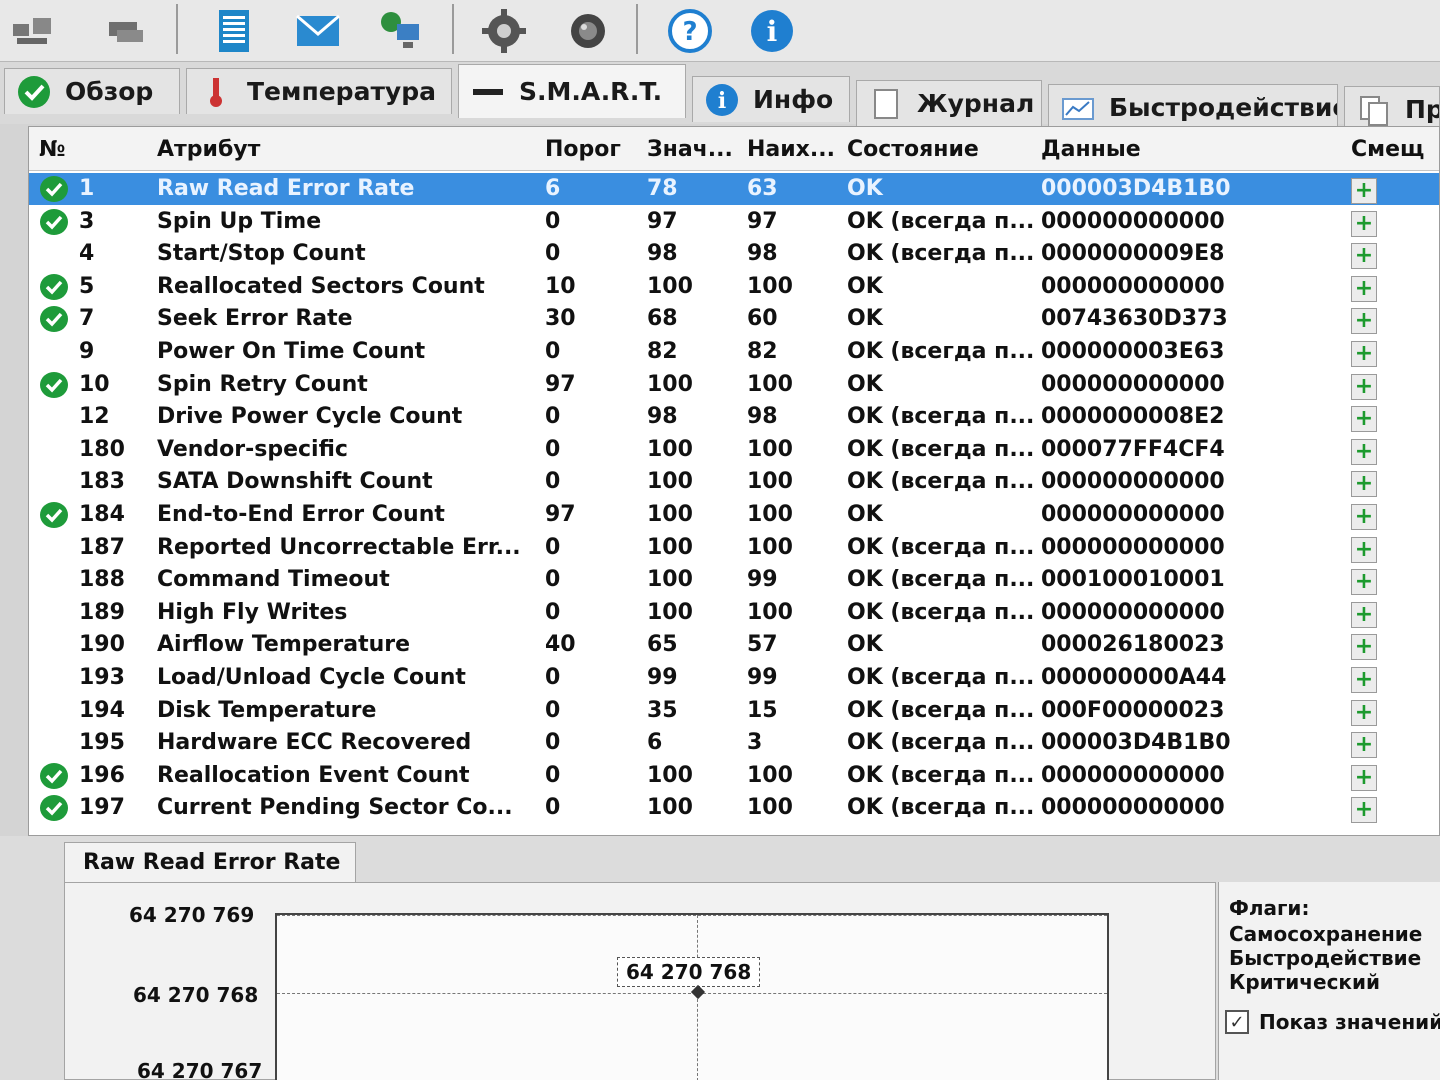  What do you see at coordinates (92, 91) in the screenshot?
I see `tab-overview: Обзор` at bounding box center [92, 91].